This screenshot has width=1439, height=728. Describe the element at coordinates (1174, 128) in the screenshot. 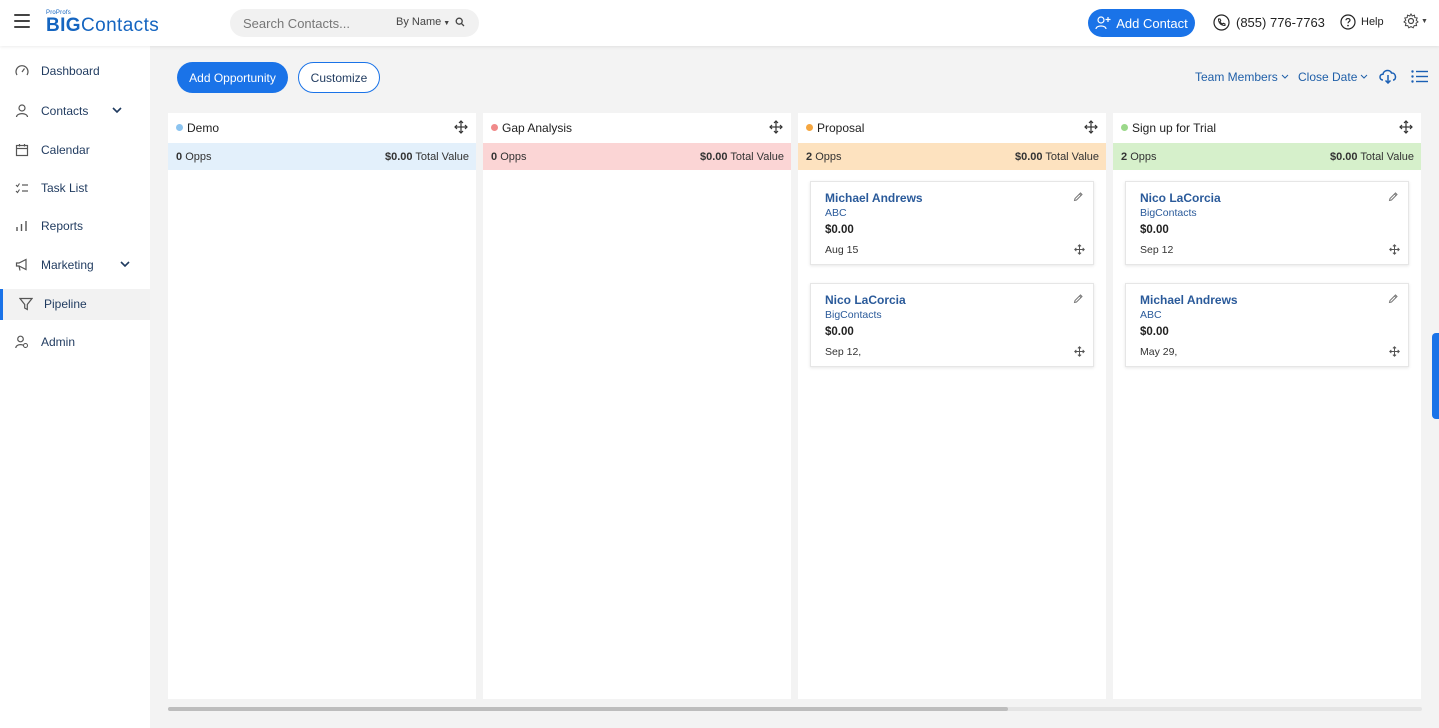

I see `stage-title: Sign up for Trial` at that location.